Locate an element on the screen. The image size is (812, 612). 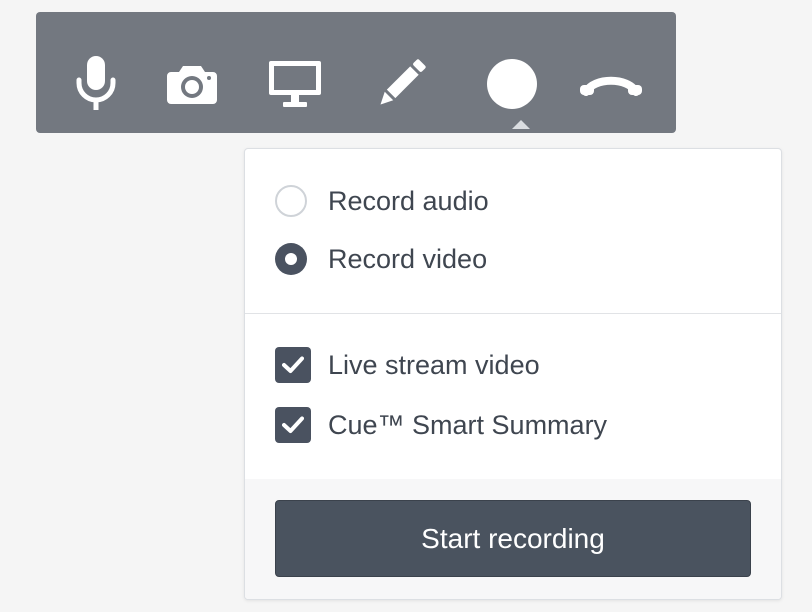
phone-hangup-icon is located at coordinates (611, 86).